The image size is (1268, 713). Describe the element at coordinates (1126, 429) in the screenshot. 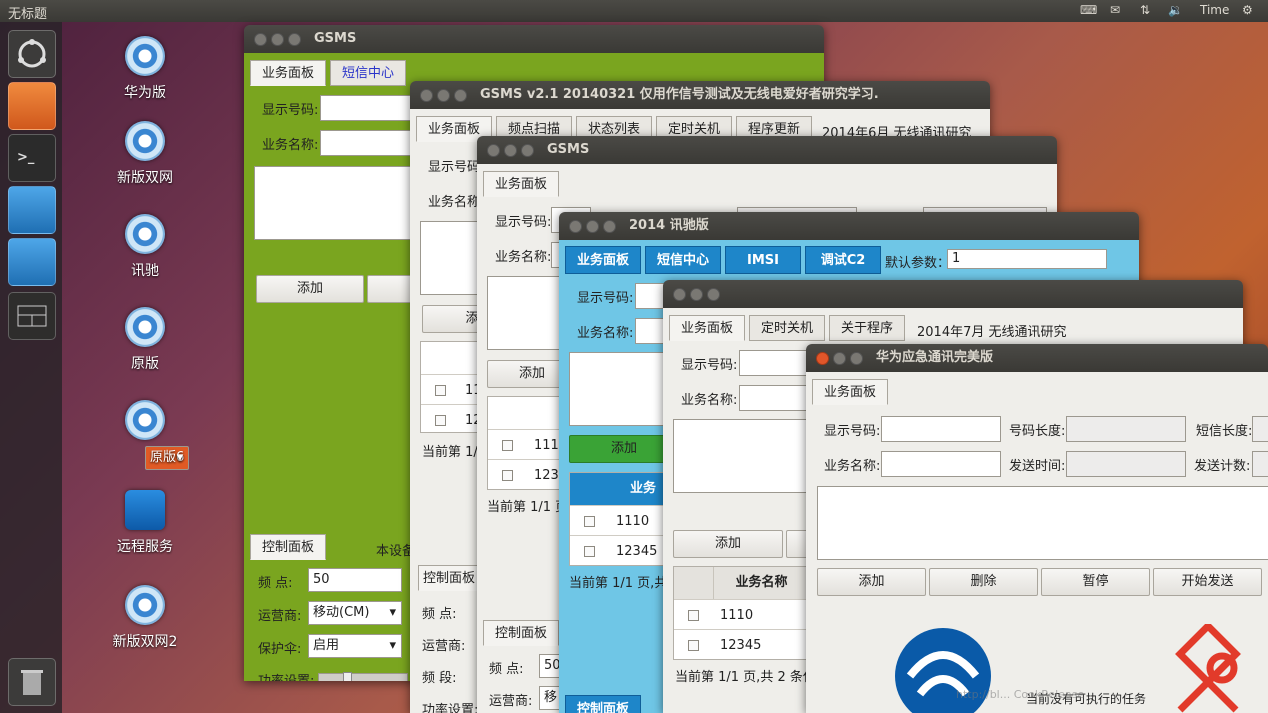

I see `number-length-input` at that location.